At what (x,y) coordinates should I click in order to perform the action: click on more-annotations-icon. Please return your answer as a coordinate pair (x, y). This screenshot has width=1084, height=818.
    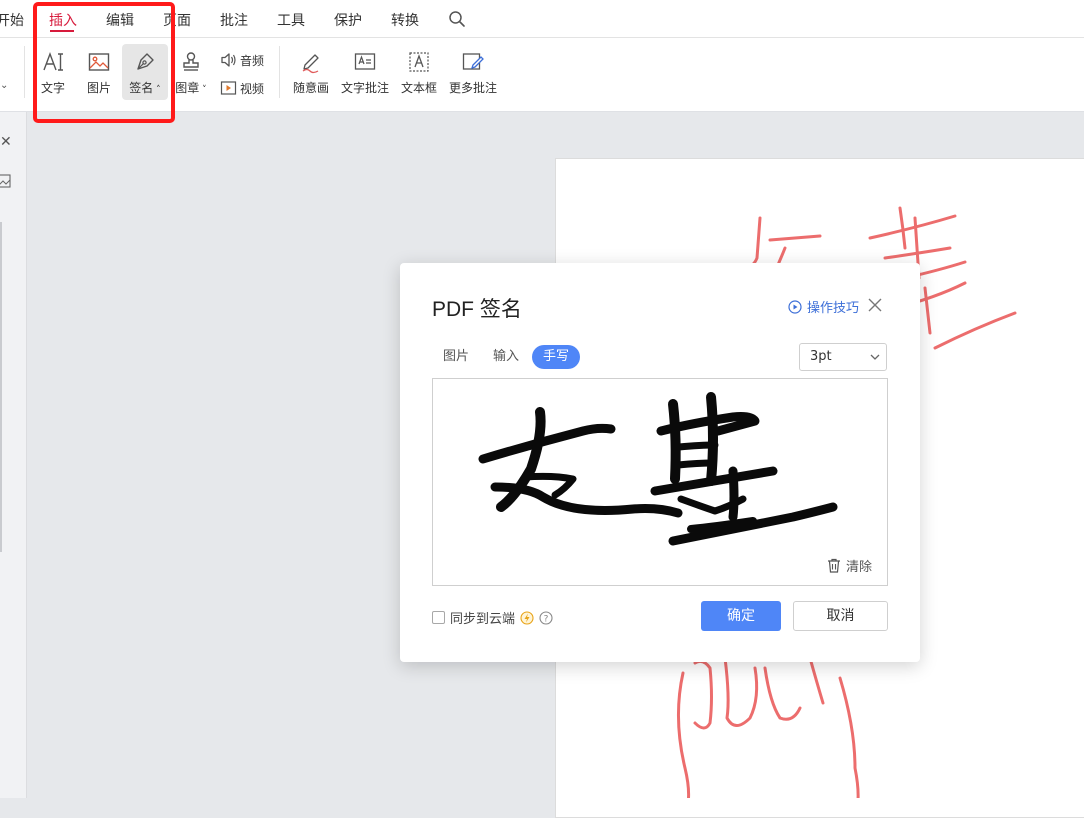
    Looking at the image, I should click on (473, 61).